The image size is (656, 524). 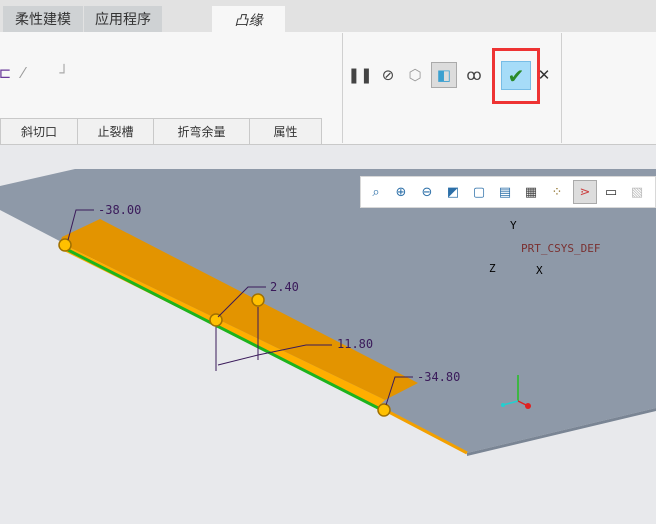 I want to click on wireframe-preview-icon: ⬡, so click(x=415, y=75).